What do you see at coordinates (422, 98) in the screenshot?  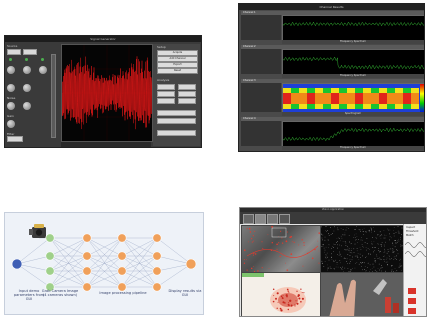 I see `colorbar` at bounding box center [422, 98].